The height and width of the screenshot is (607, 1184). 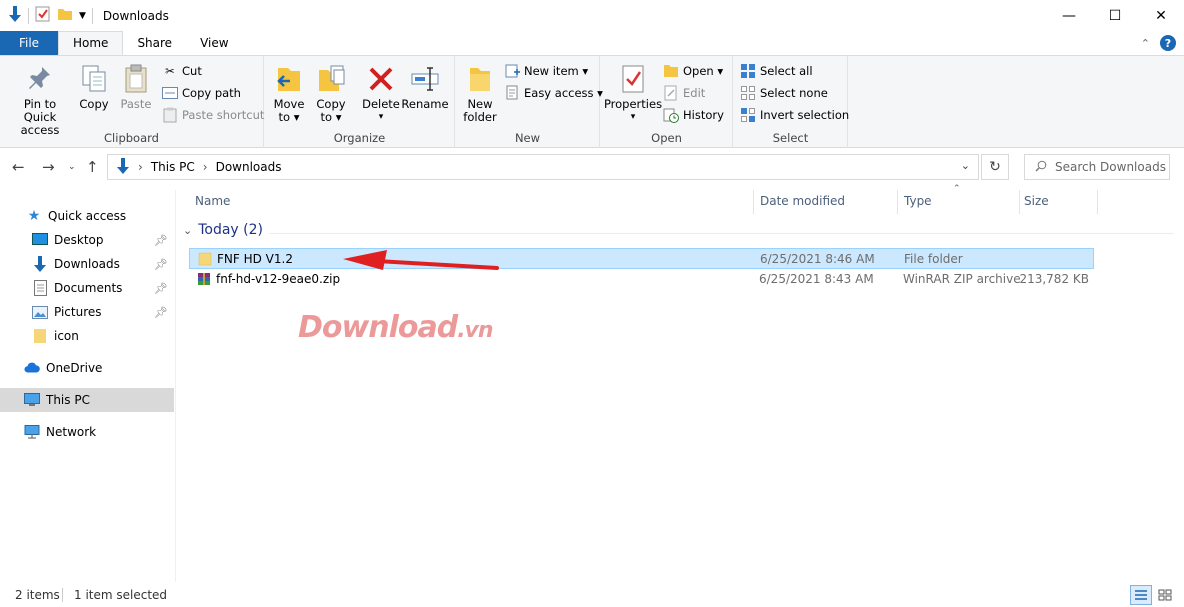 I want to click on file-type: File folder, so click(x=933, y=259).